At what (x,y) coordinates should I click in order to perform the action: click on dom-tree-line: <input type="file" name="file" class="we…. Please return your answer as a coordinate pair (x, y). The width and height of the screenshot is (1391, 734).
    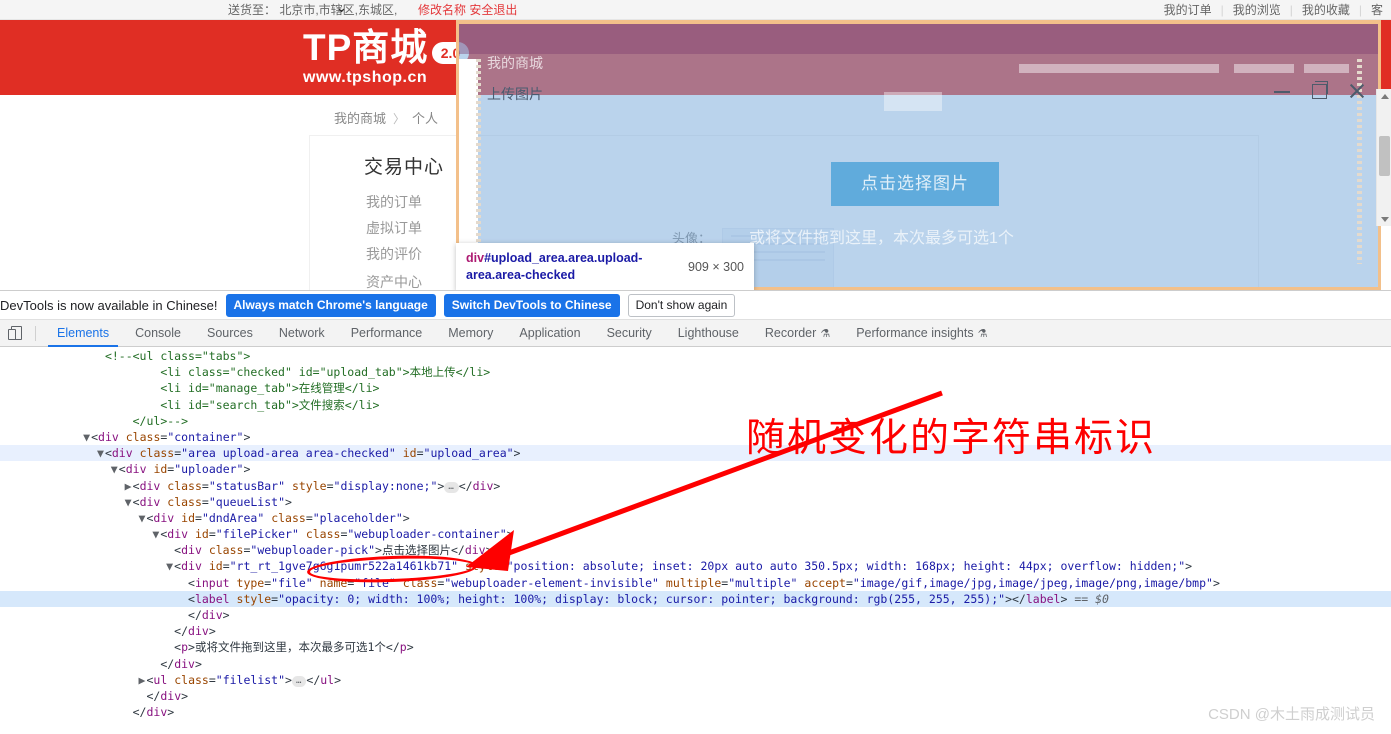
    Looking at the image, I should click on (695, 583).